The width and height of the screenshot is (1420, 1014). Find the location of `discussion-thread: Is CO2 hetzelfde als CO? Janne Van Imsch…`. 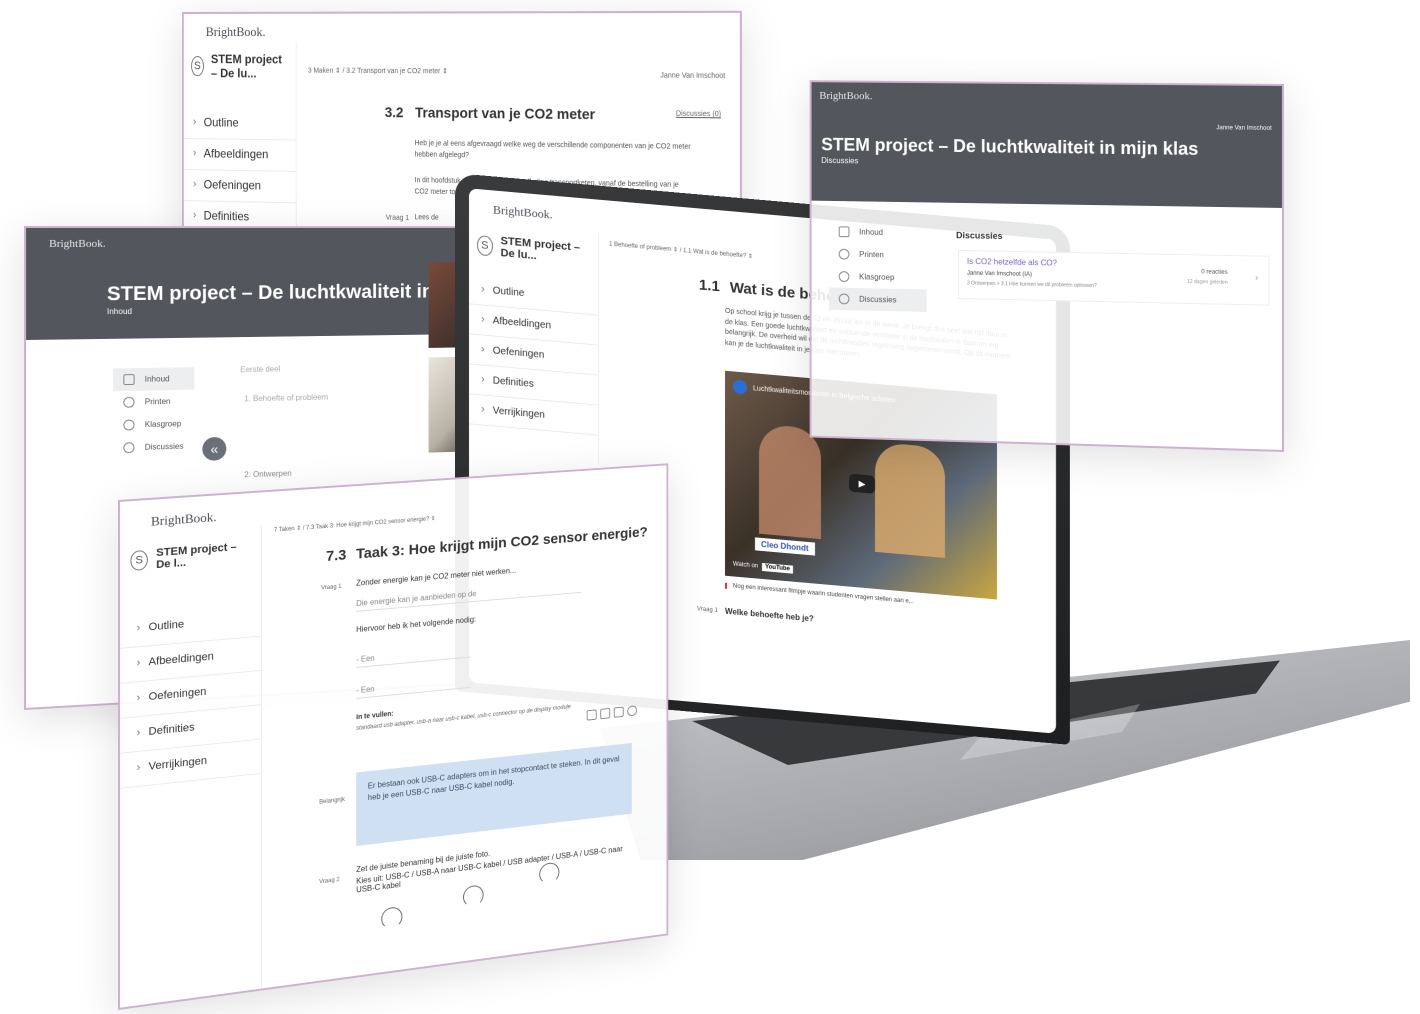

discussion-thread: Is CO2 hetzelfde als CO? Janne Van Imsch… is located at coordinates (1114, 277).